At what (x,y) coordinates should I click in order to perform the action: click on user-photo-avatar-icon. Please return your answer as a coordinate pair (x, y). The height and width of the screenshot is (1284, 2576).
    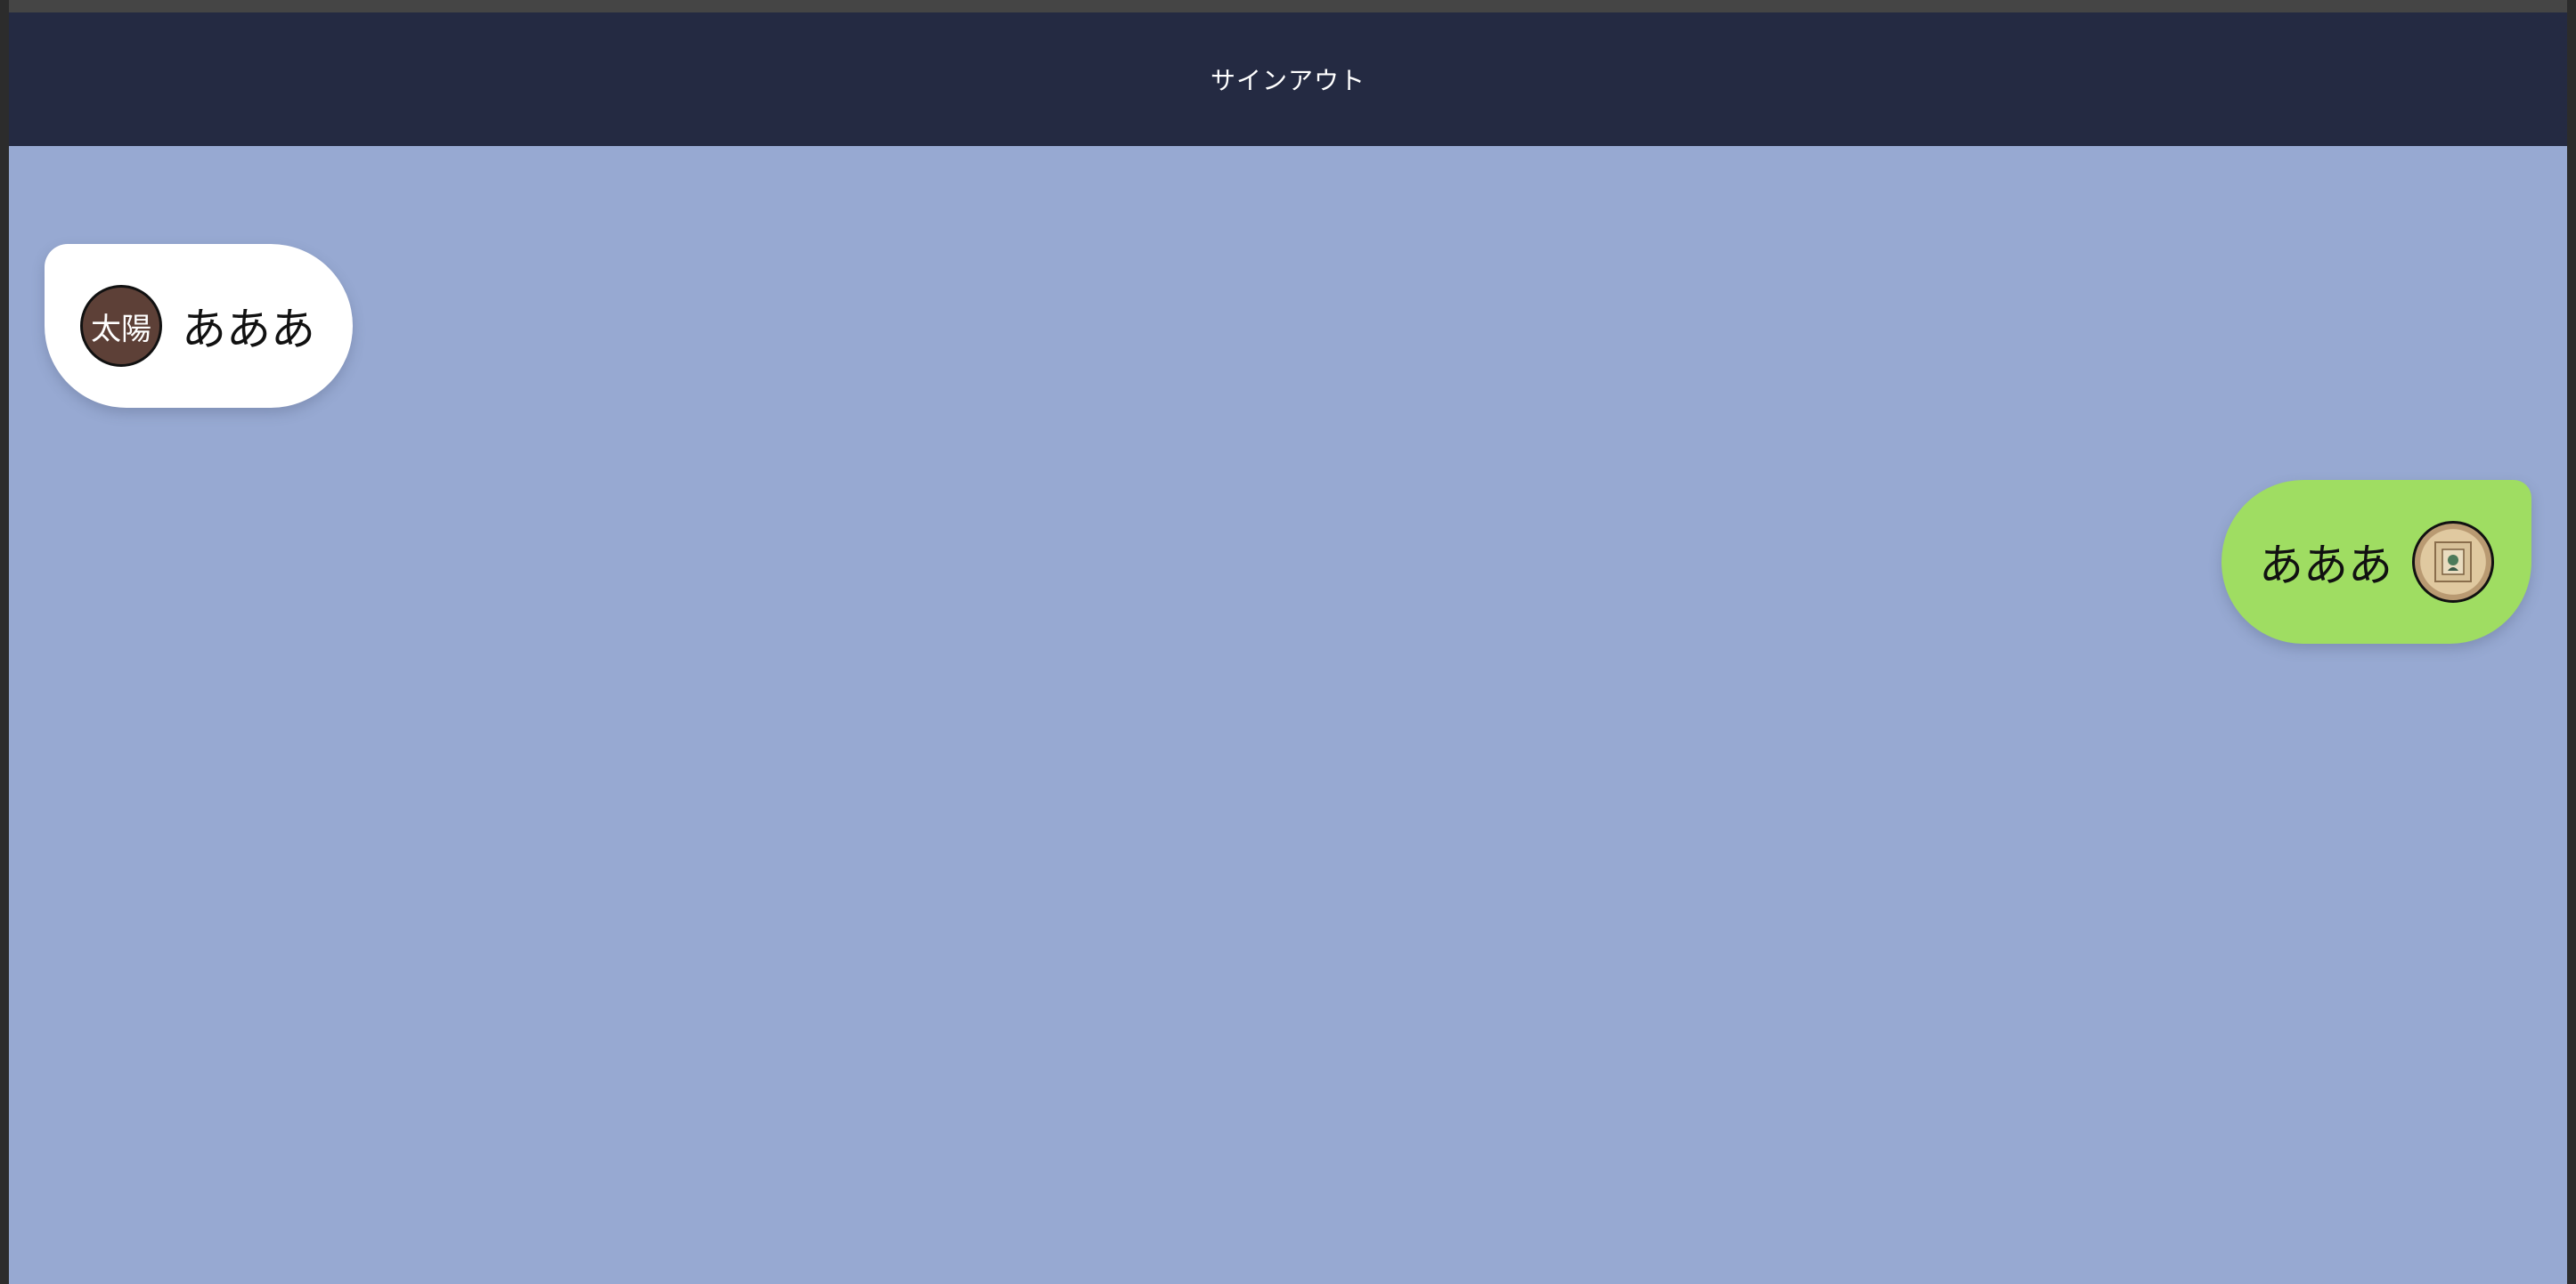
    Looking at the image, I should click on (2453, 562).